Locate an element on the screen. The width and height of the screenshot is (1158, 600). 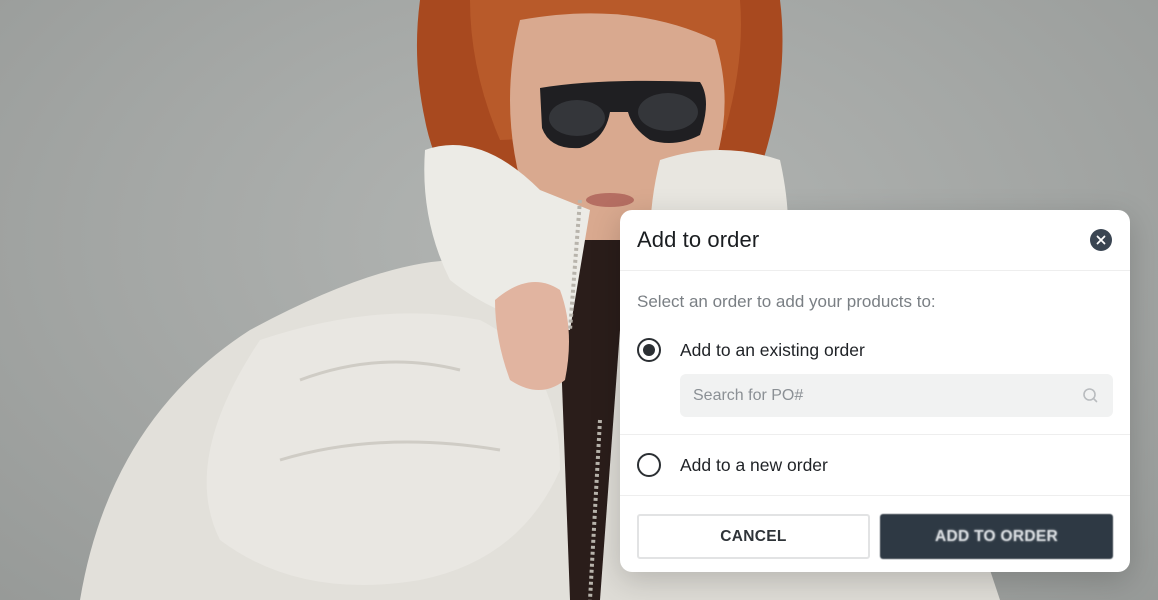
po-search-field is located at coordinates (896, 395).